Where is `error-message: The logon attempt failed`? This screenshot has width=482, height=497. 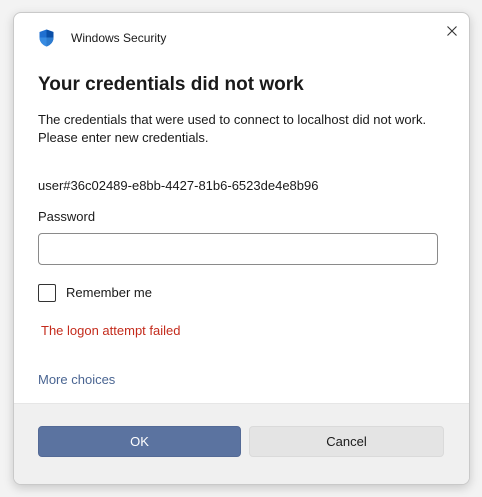
error-message: The logon attempt failed is located at coordinates (111, 330).